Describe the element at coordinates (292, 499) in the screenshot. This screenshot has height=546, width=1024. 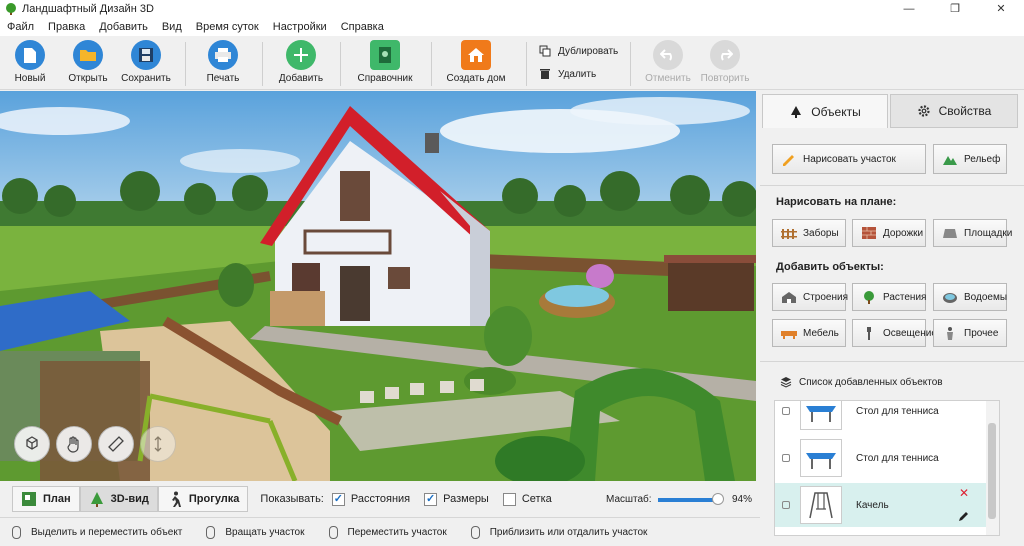
I see `show-label: Показывать:` at that location.